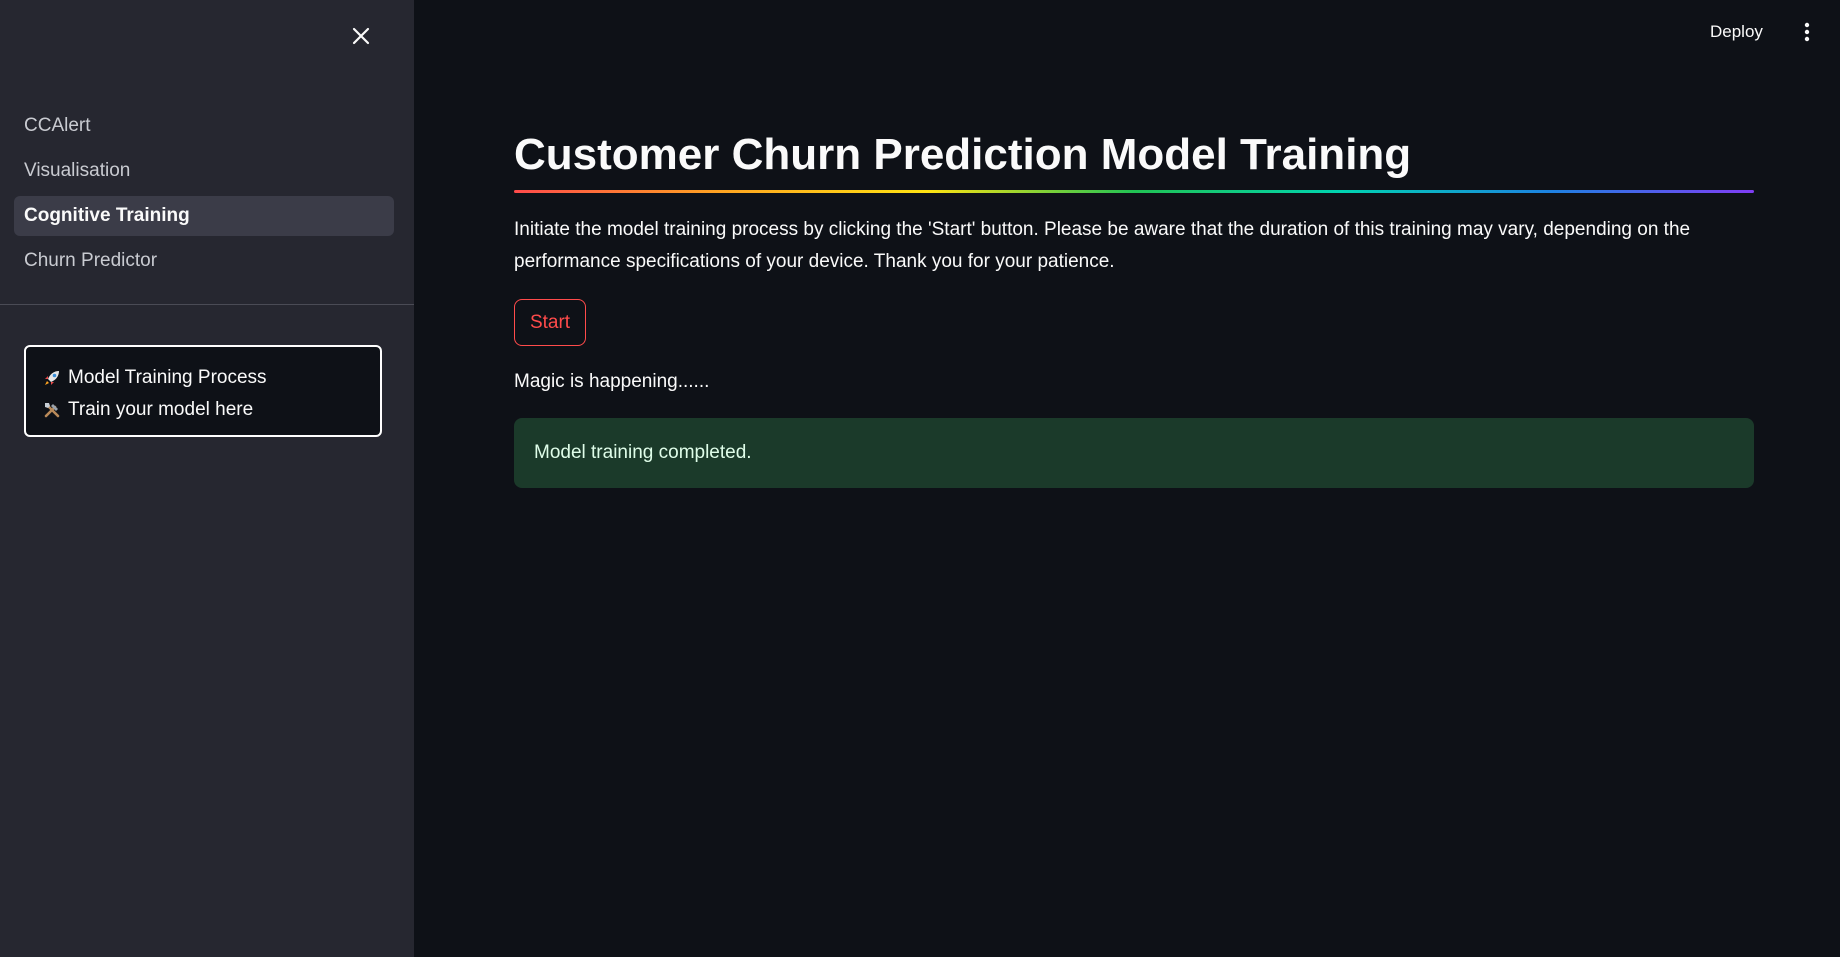 This screenshot has height=957, width=1840. What do you see at coordinates (204, 126) in the screenshot?
I see `sidebar-item-ccalert: CCAlert` at bounding box center [204, 126].